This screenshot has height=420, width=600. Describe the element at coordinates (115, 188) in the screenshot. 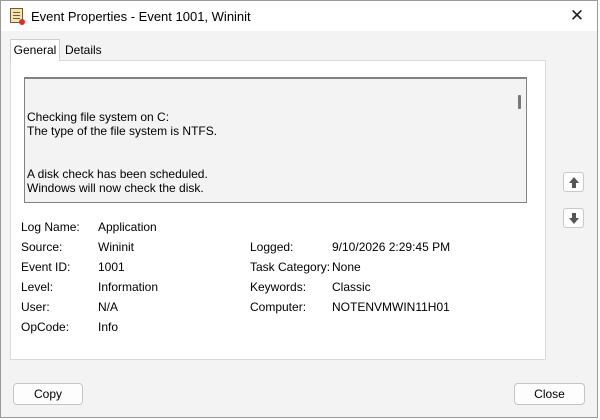

I see `description-line: Windows will now check the disk.` at that location.